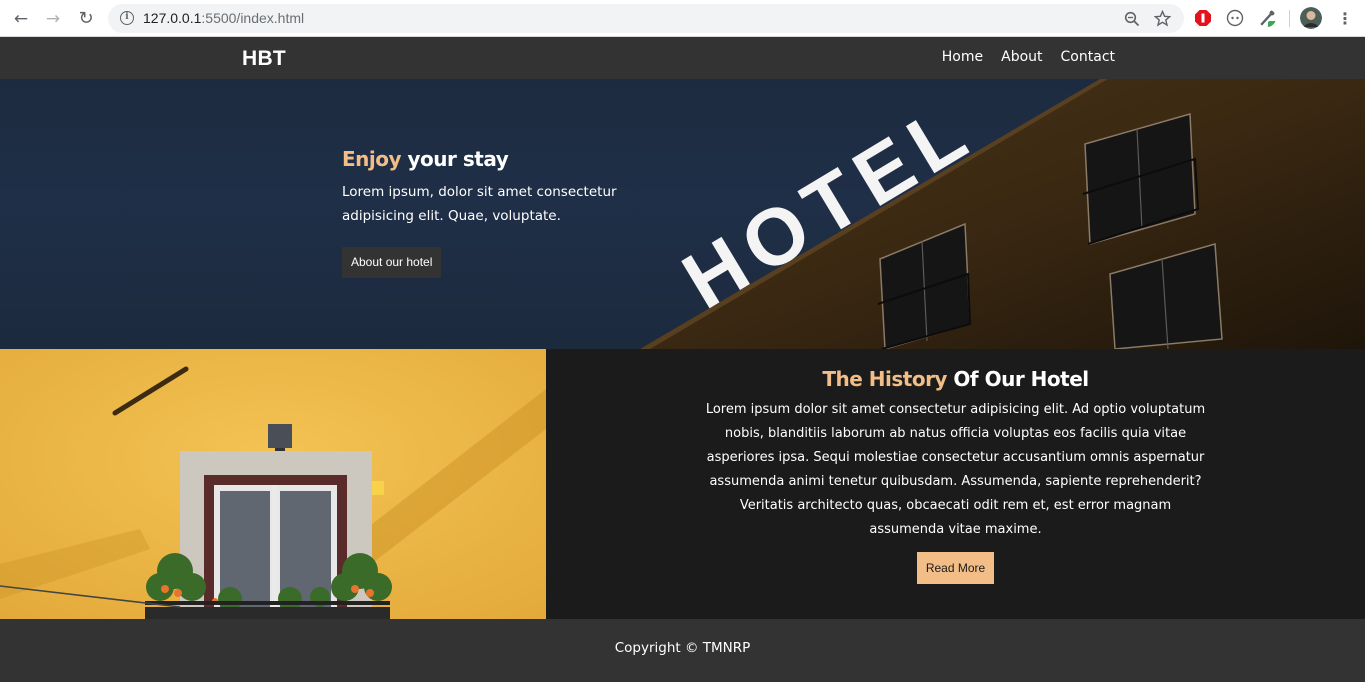  What do you see at coordinates (1311, 18) in the screenshot?
I see `avatar` at bounding box center [1311, 18].